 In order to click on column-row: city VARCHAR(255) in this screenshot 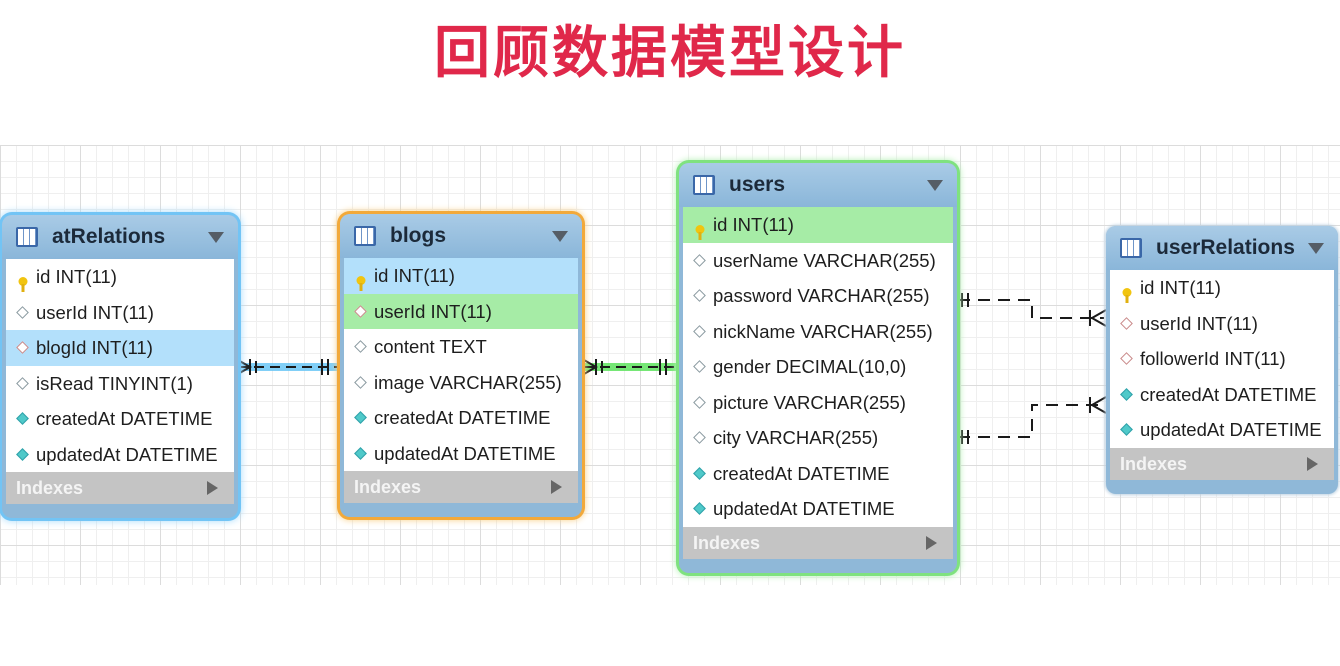, I will do `click(818, 438)`.